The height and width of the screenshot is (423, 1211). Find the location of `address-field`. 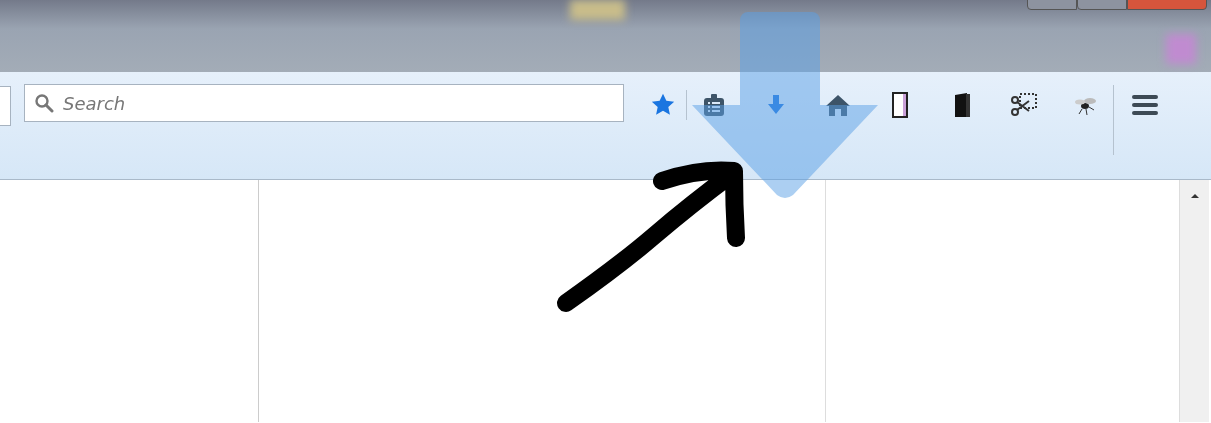

address-field is located at coordinates (5, 106).